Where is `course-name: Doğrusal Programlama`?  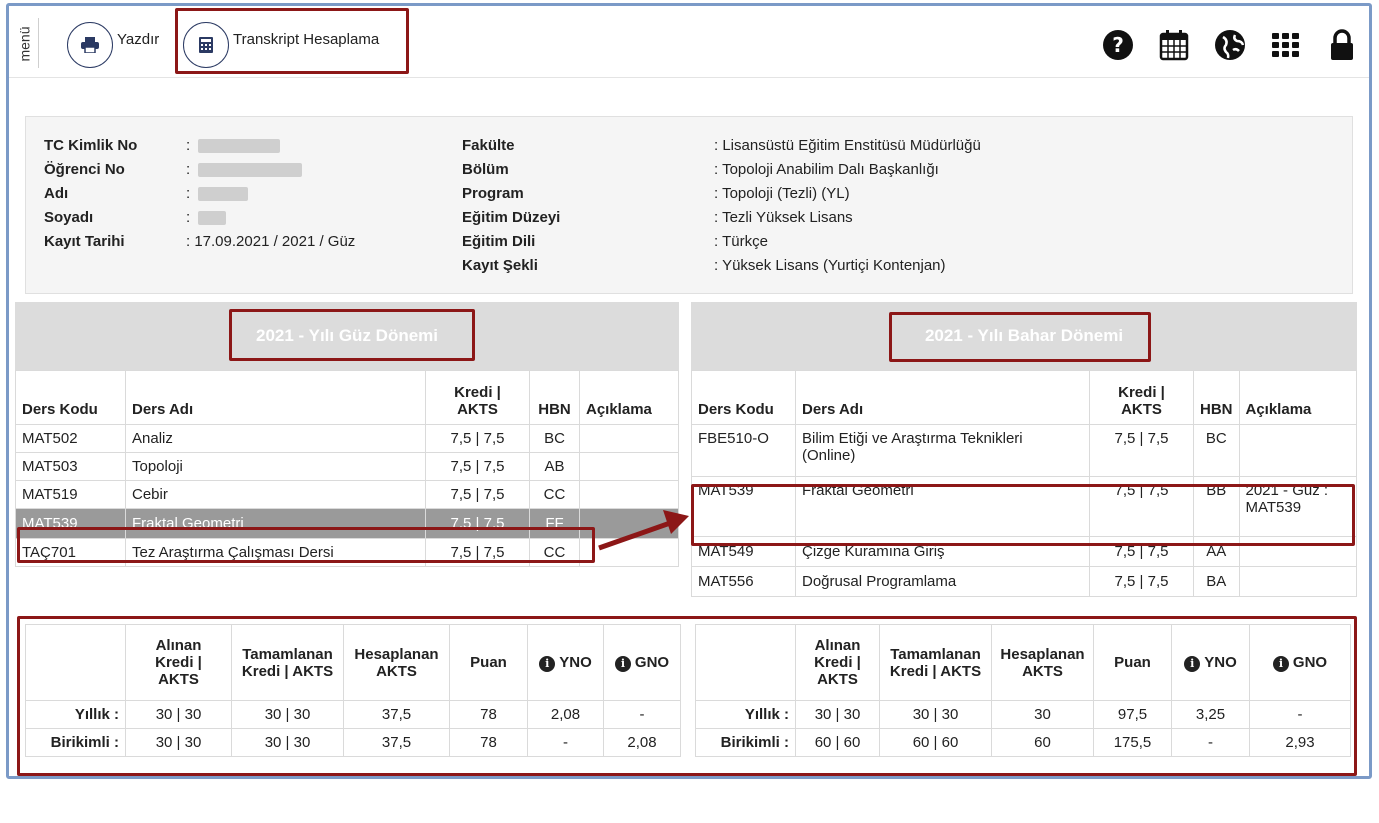
course-name: Doğrusal Programlama is located at coordinates (942, 581).